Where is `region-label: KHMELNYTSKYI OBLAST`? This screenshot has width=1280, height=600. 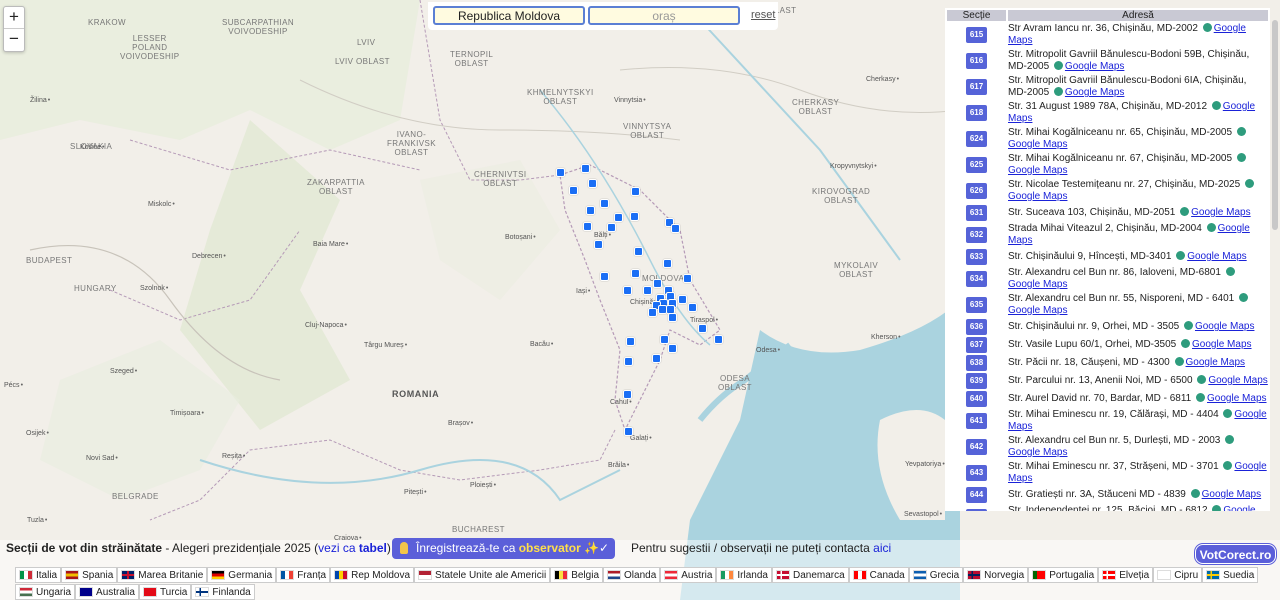 region-label: KHMELNYTSKYI OBLAST is located at coordinates (560, 97).